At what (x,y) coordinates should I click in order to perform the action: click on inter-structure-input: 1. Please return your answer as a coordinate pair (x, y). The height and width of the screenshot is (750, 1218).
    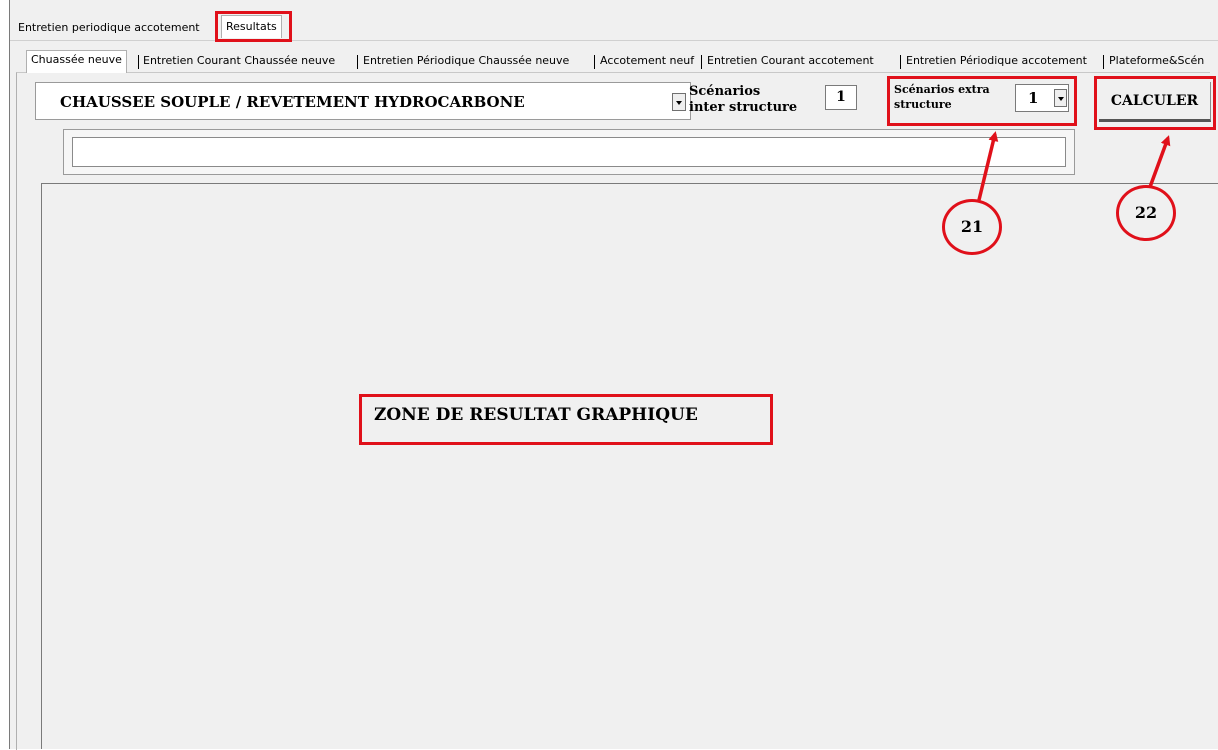
    Looking at the image, I should click on (841, 97).